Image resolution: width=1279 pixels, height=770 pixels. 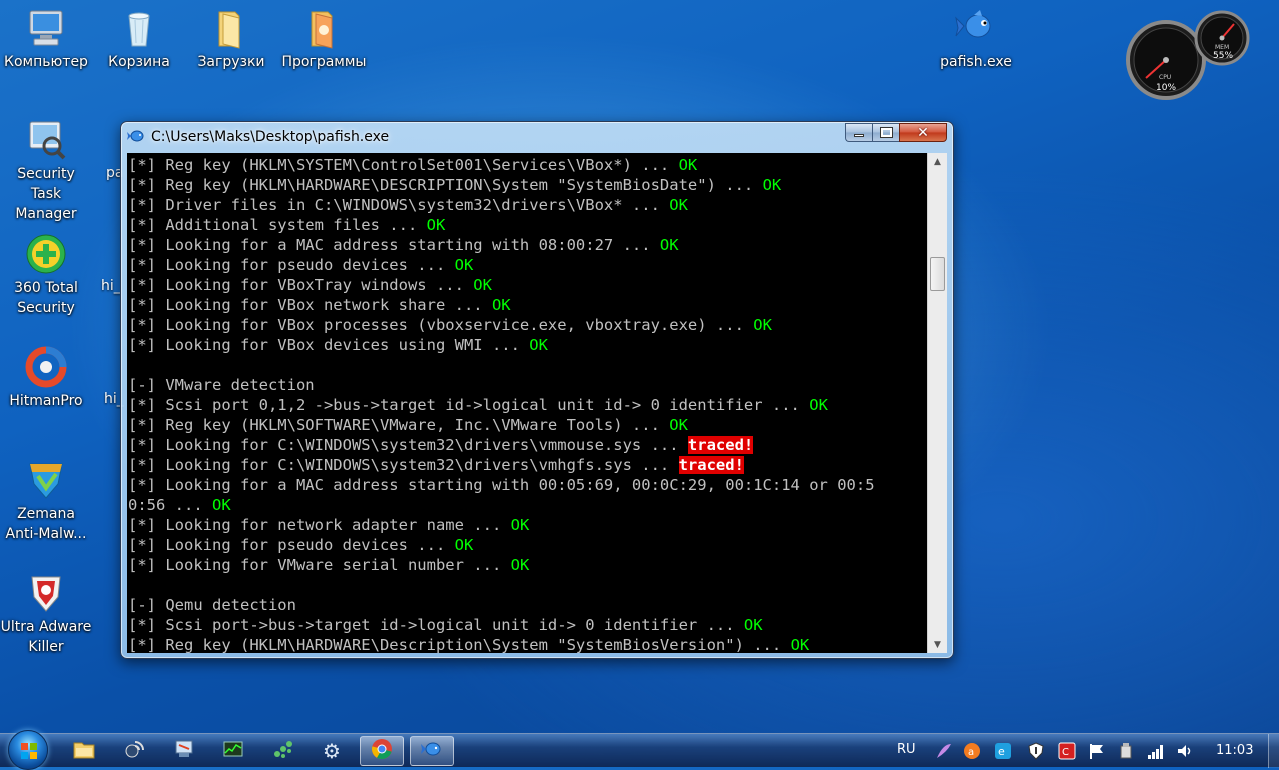 What do you see at coordinates (1156, 751) in the screenshot?
I see `signal-strength-icon` at bounding box center [1156, 751].